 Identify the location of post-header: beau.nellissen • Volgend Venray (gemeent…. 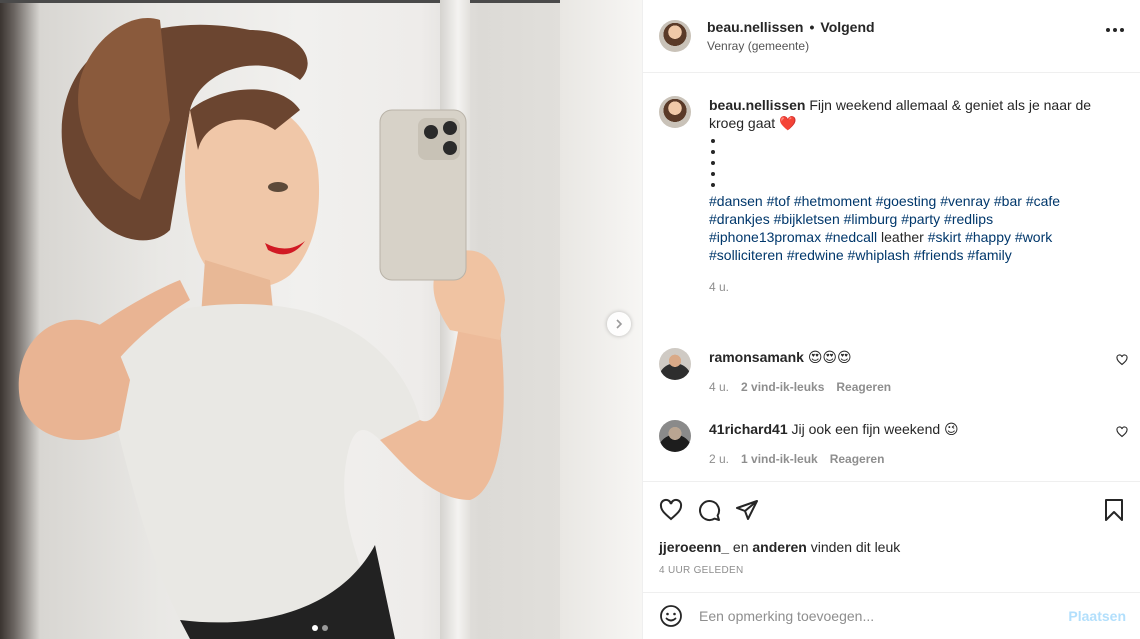
(891, 36).